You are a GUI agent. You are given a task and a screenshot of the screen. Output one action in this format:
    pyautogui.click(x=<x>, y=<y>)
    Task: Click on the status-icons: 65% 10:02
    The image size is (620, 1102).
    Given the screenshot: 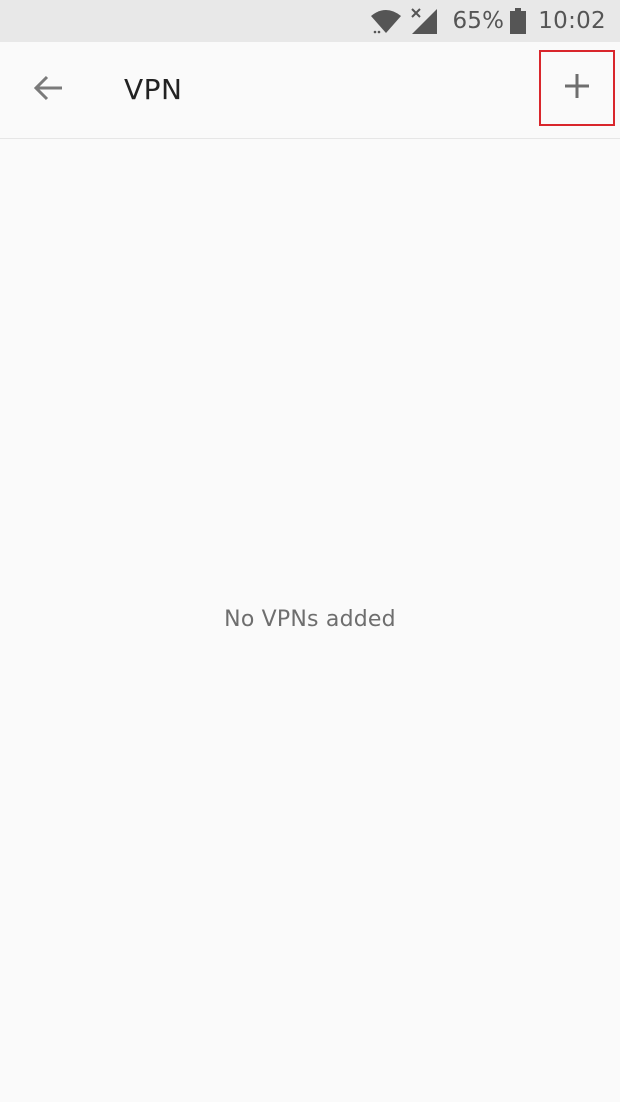 What is the action you would take?
    pyautogui.click(x=488, y=21)
    